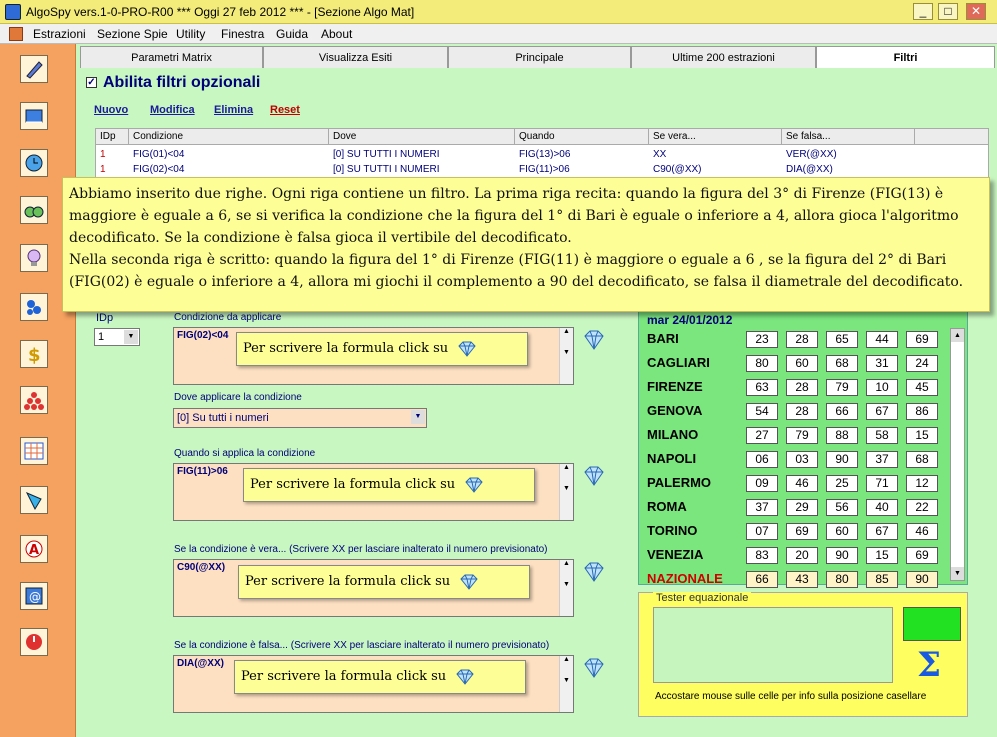 The height and width of the screenshot is (737, 997). What do you see at coordinates (923, 11) in the screenshot?
I see `minimize-button: _` at bounding box center [923, 11].